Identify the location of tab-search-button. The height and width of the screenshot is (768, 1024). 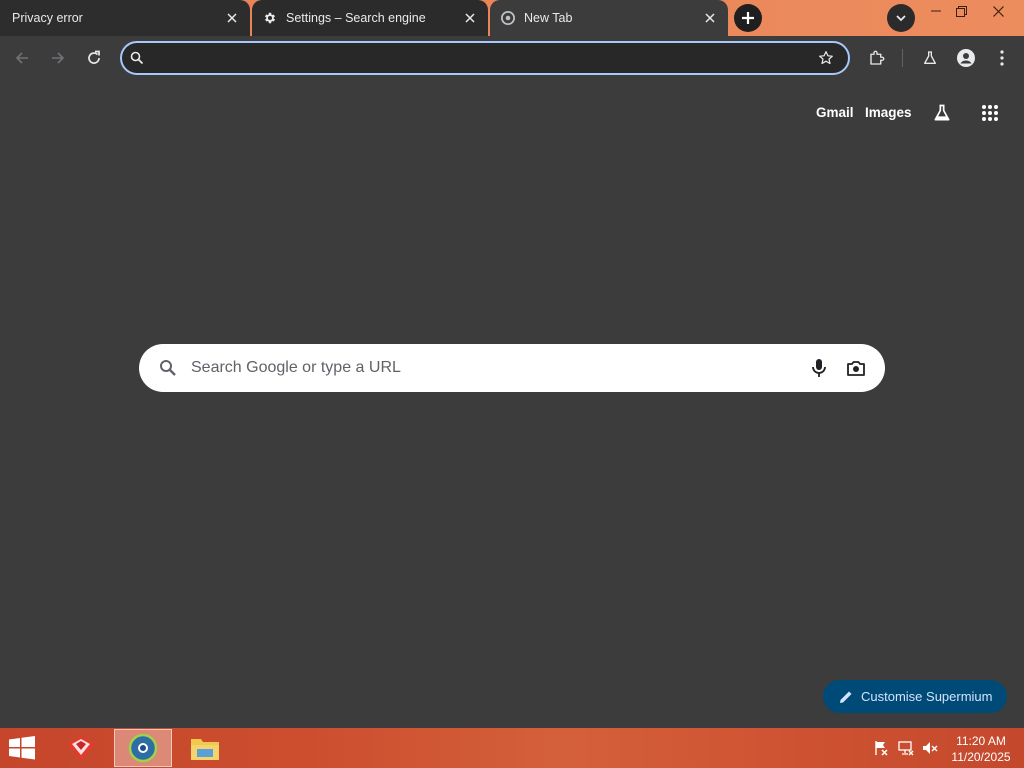
(901, 18).